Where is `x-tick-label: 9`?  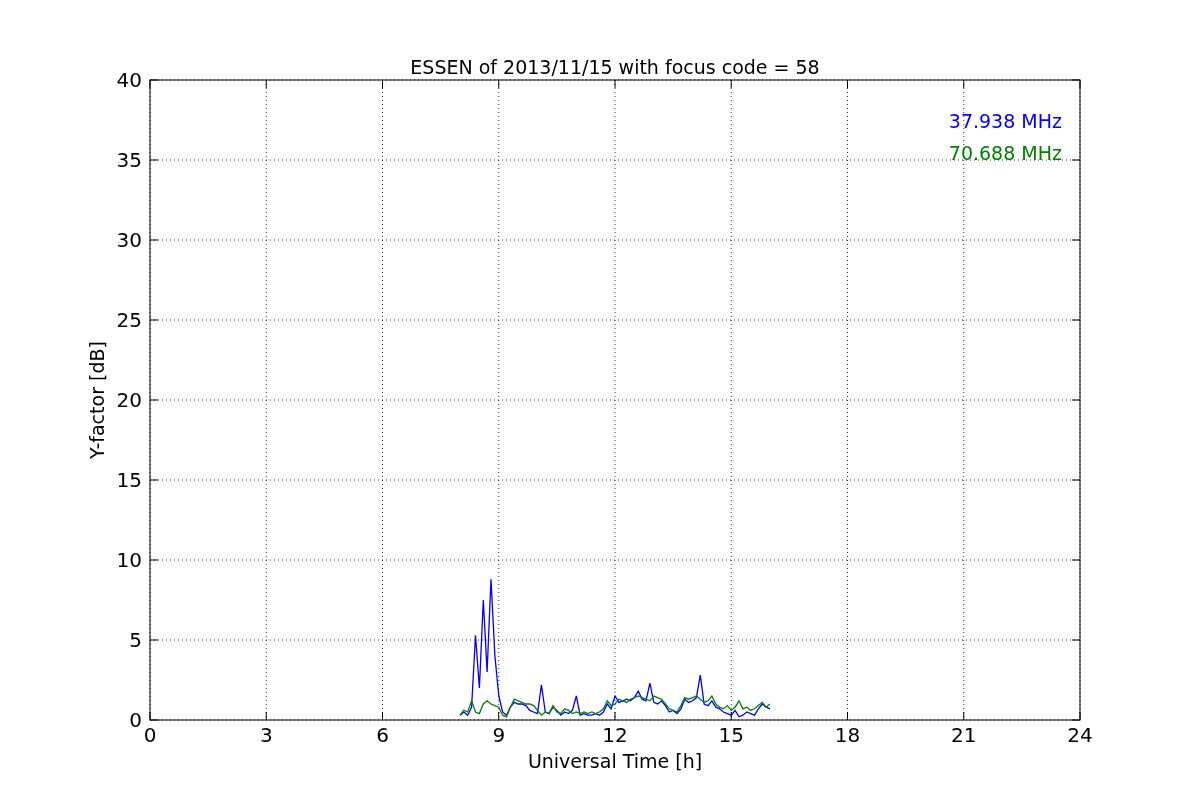 x-tick-label: 9 is located at coordinates (499, 735).